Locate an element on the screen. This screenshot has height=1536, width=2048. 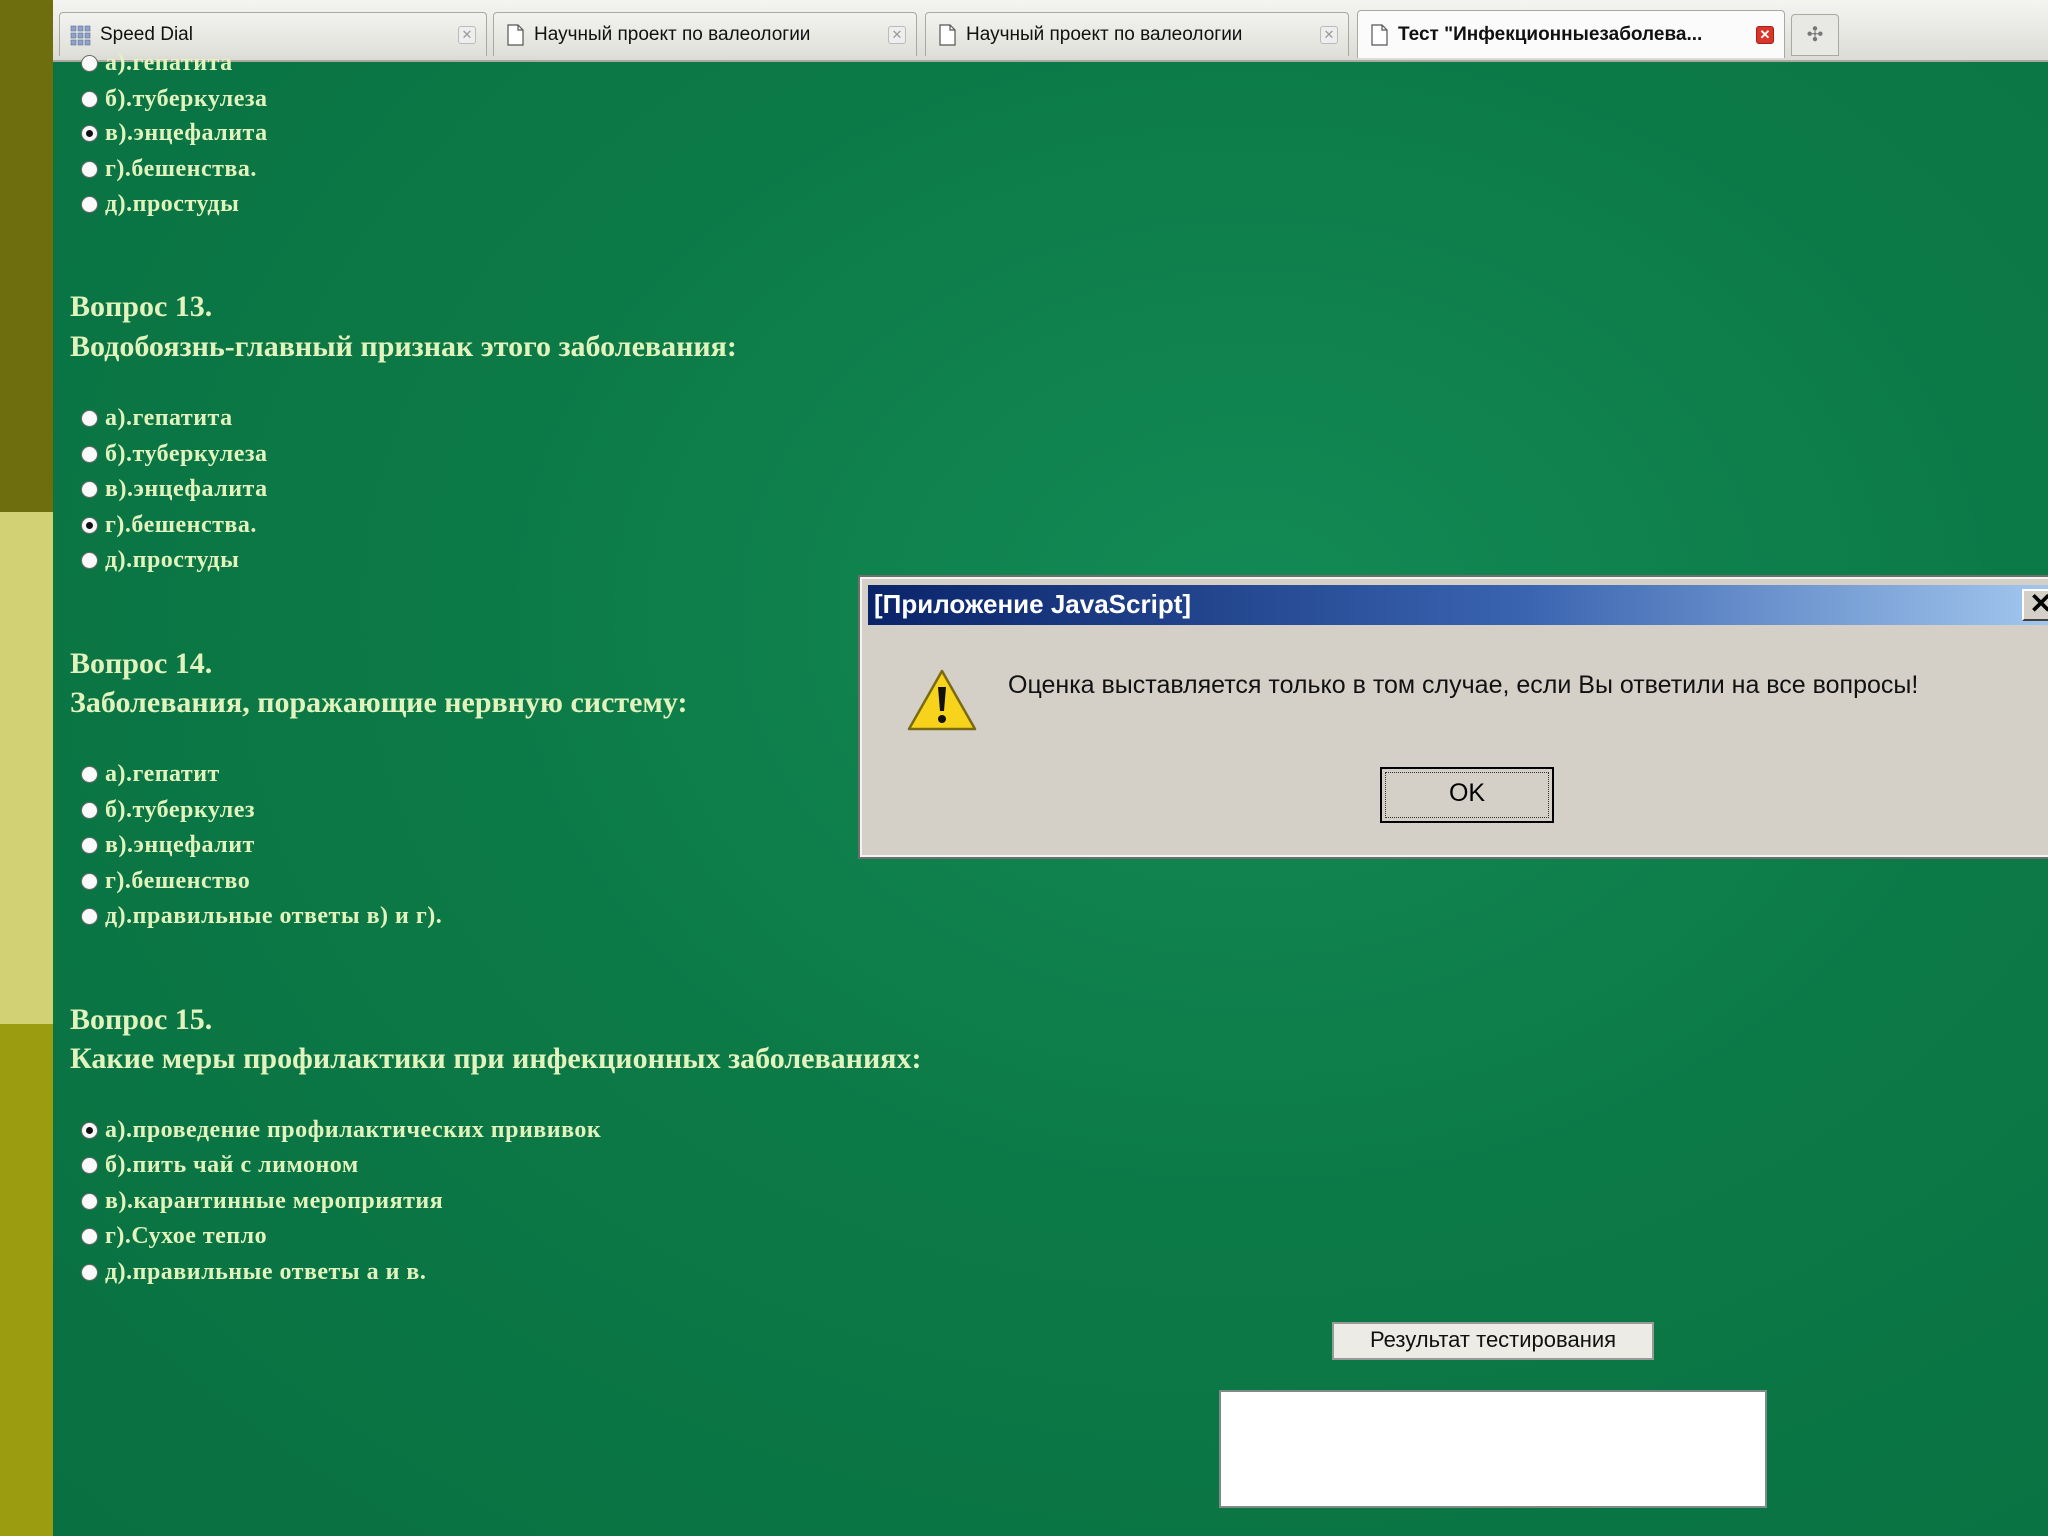
q14-option-e: д).правильные ответы в) и г). is located at coordinates (261, 916).